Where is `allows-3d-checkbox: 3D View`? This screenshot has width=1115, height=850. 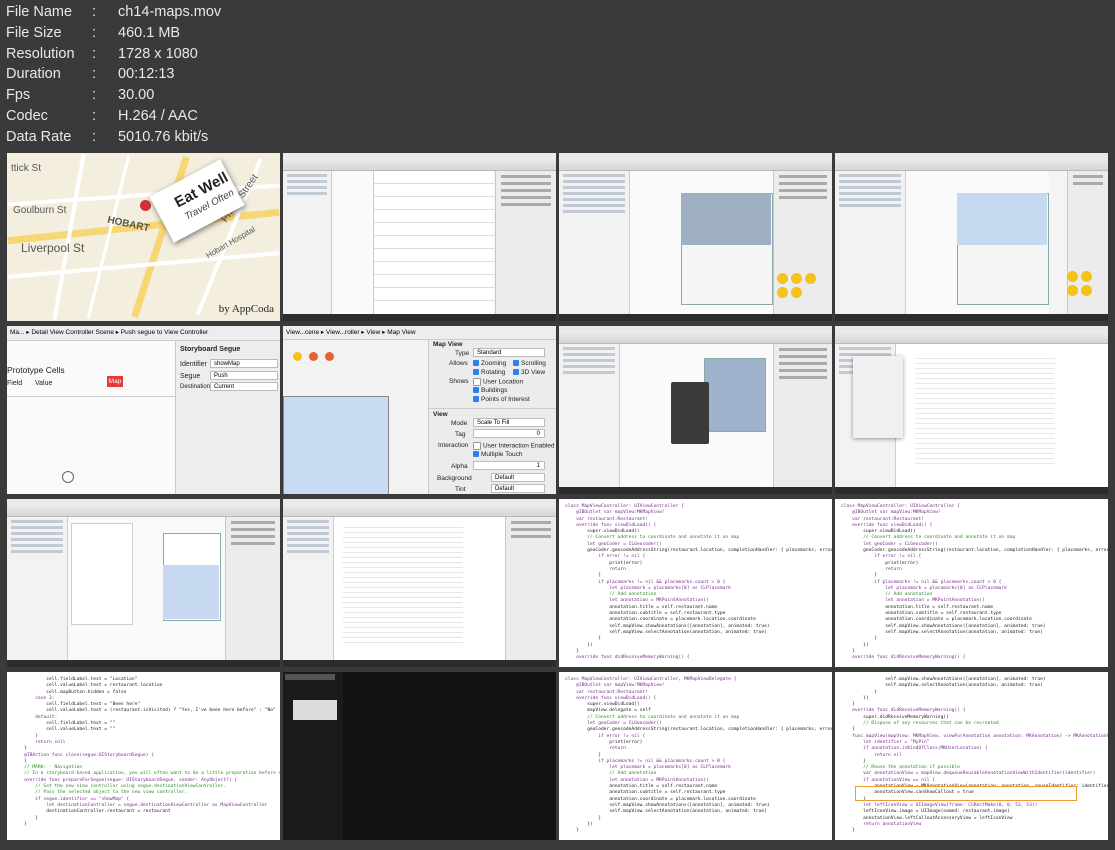
allows-3d-checkbox: 3D View is located at coordinates (529, 372).